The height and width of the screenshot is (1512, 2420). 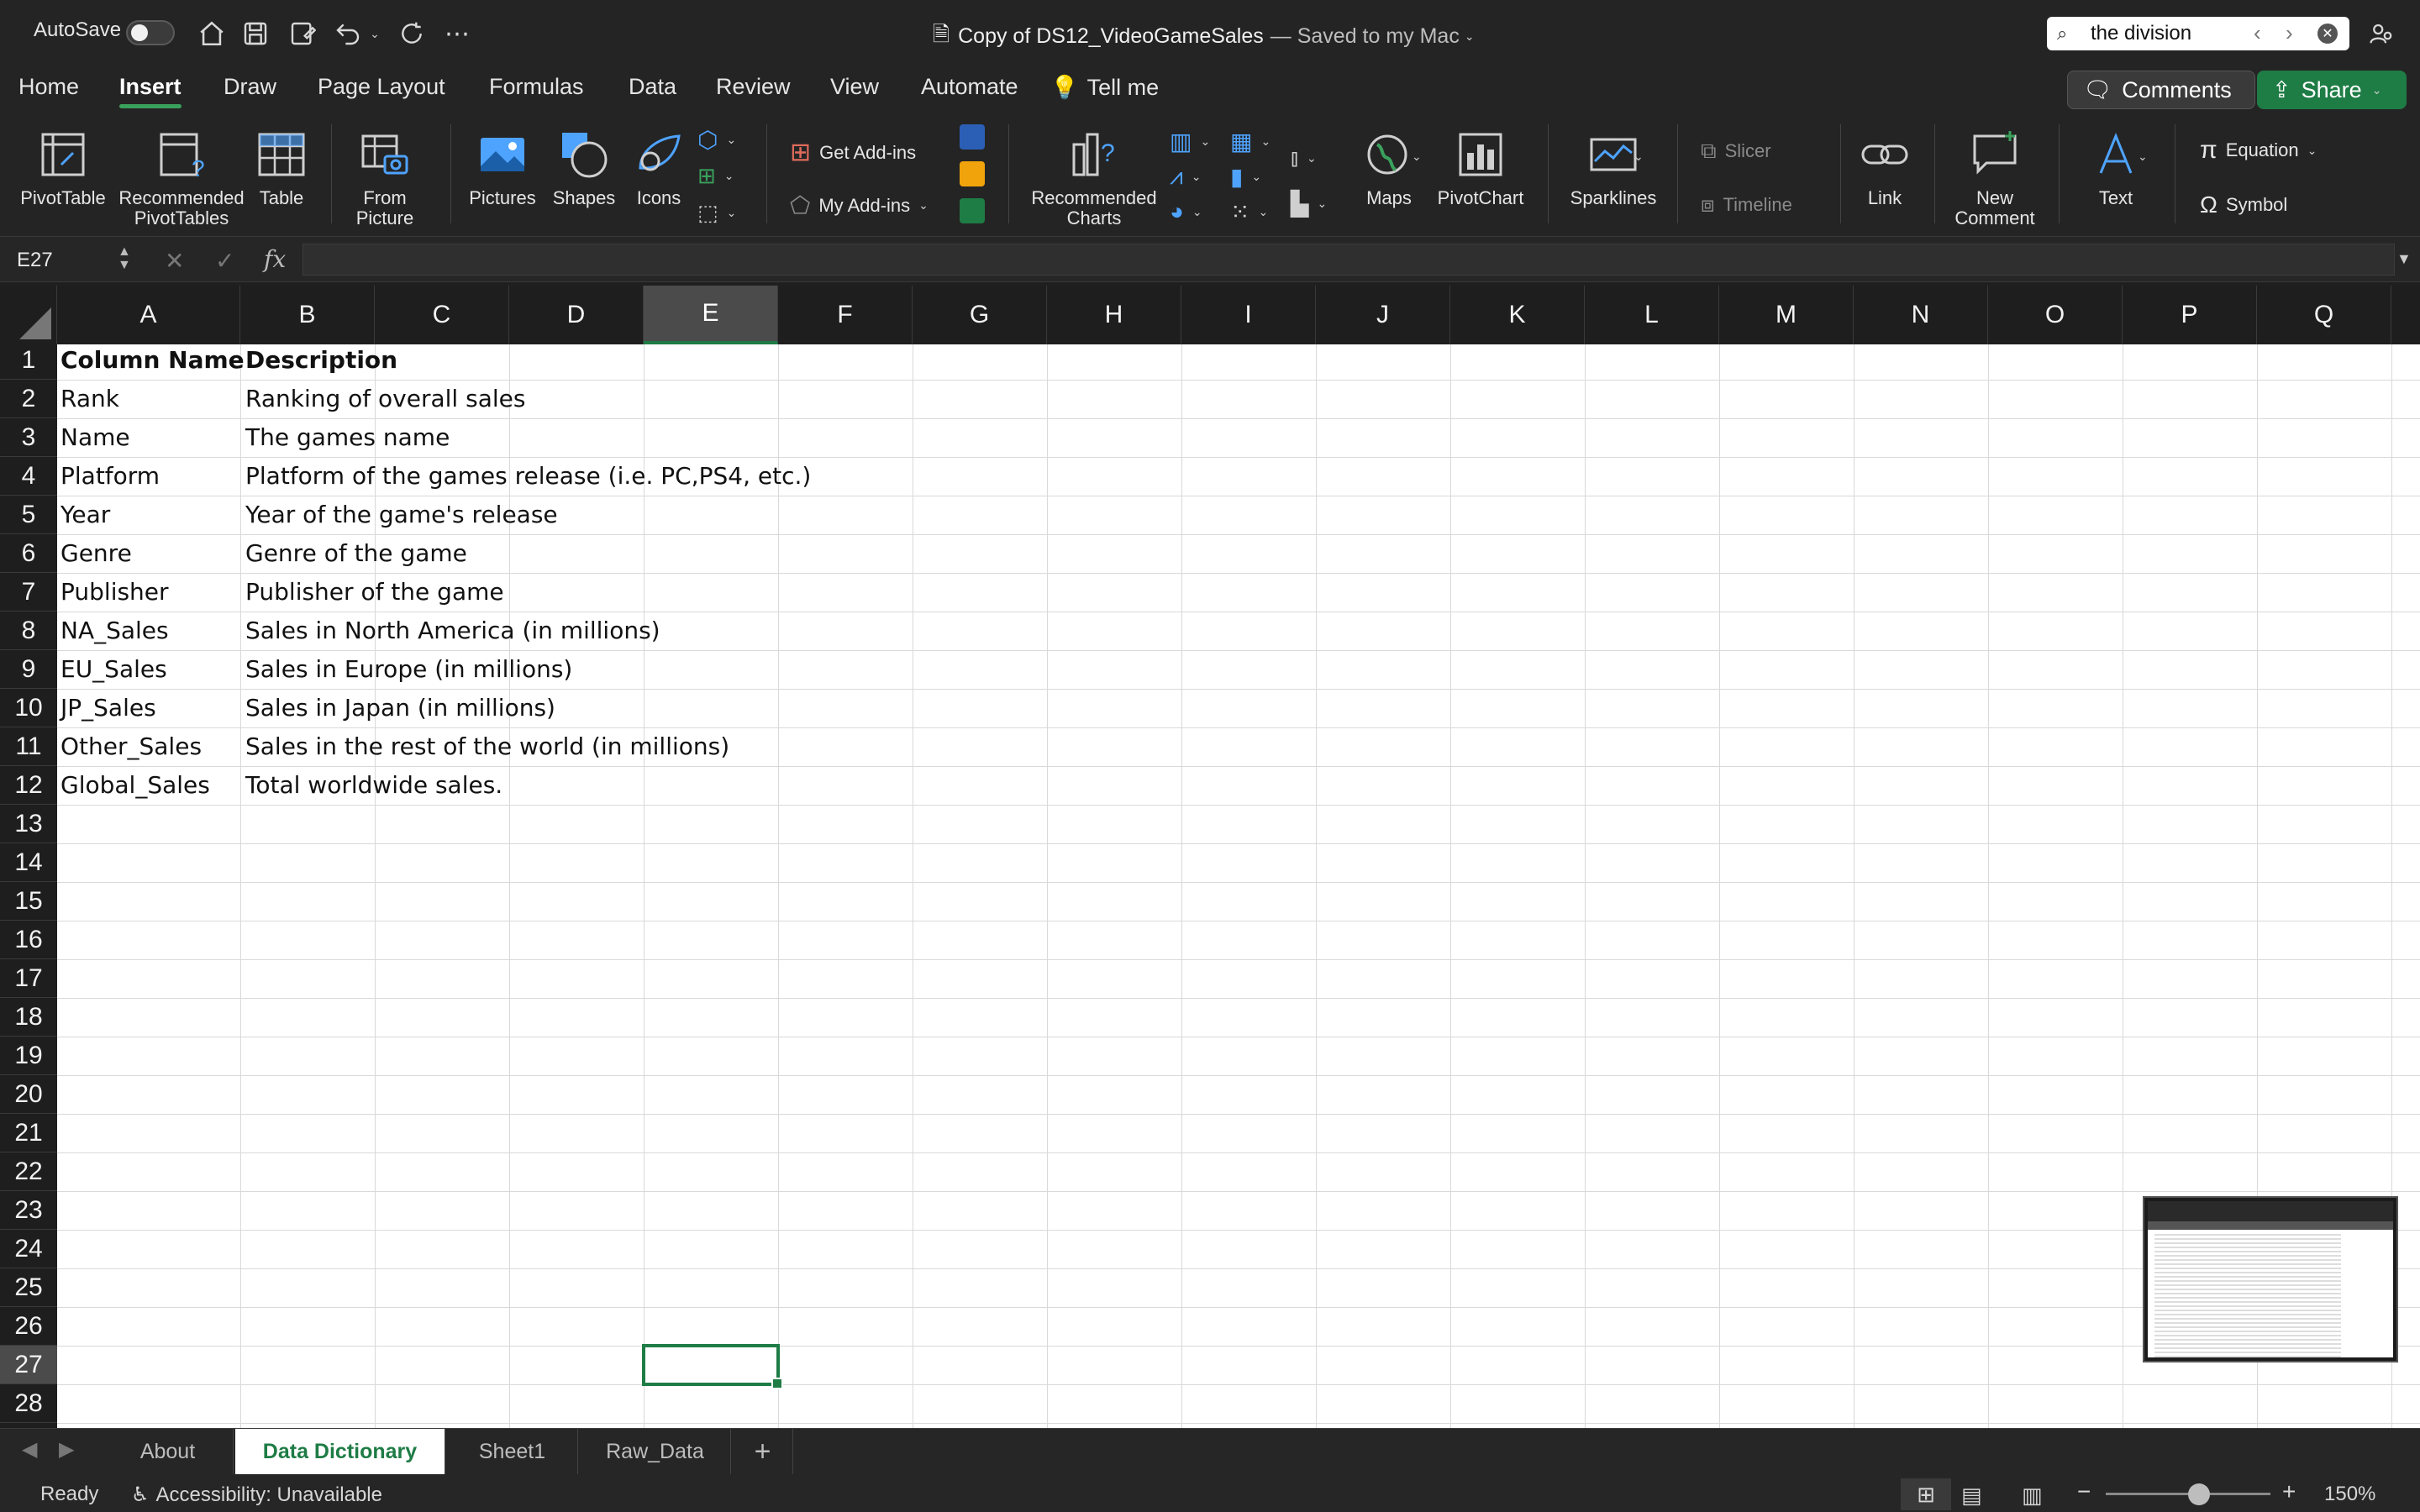 I want to click on column-header-q: Q, so click(x=2324, y=315).